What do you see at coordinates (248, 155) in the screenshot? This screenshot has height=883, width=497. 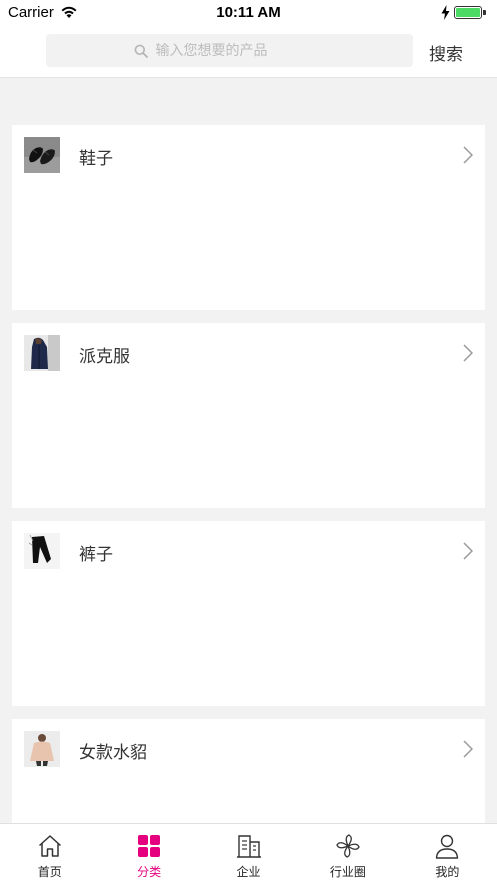 I see `category-row: 鞋子` at bounding box center [248, 155].